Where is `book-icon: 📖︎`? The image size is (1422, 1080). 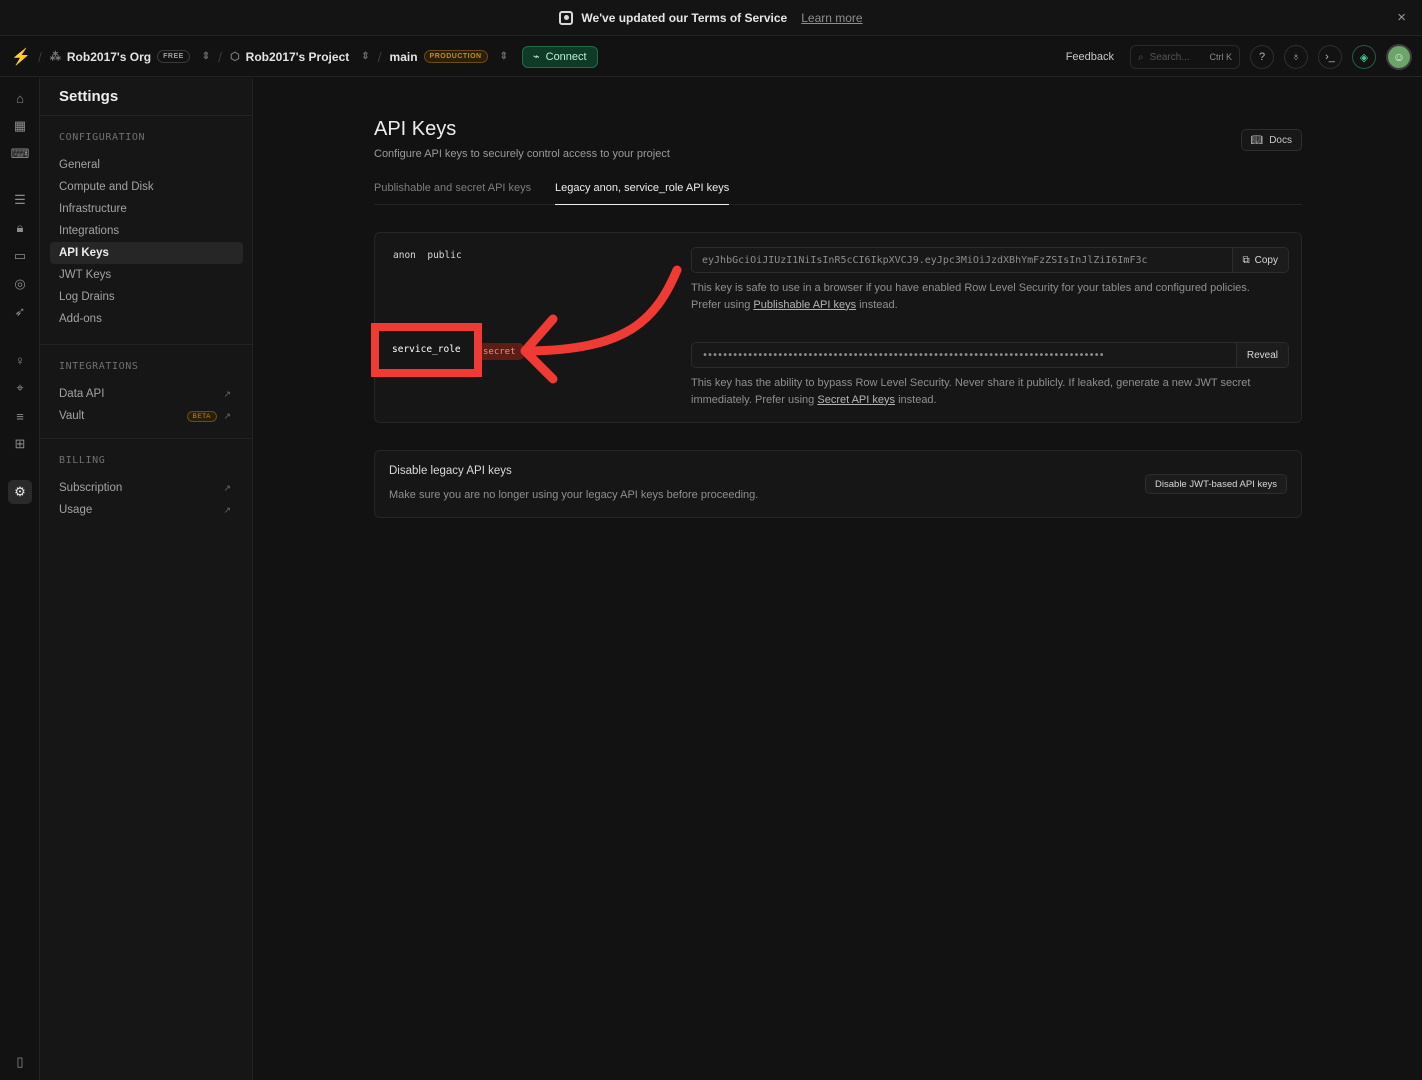
book-icon: 📖︎ is located at coordinates (1257, 140).